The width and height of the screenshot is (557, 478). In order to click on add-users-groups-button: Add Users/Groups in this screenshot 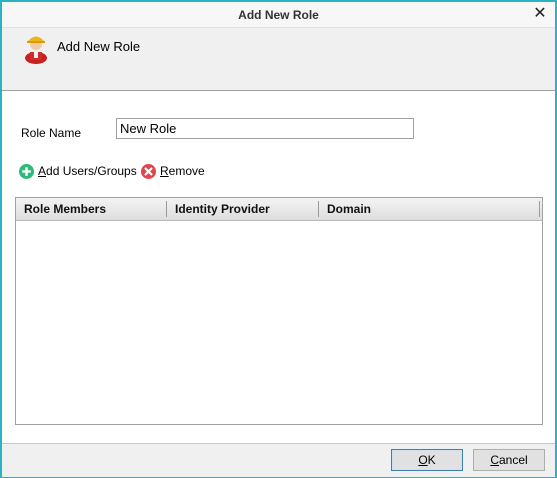, I will do `click(78, 171)`.